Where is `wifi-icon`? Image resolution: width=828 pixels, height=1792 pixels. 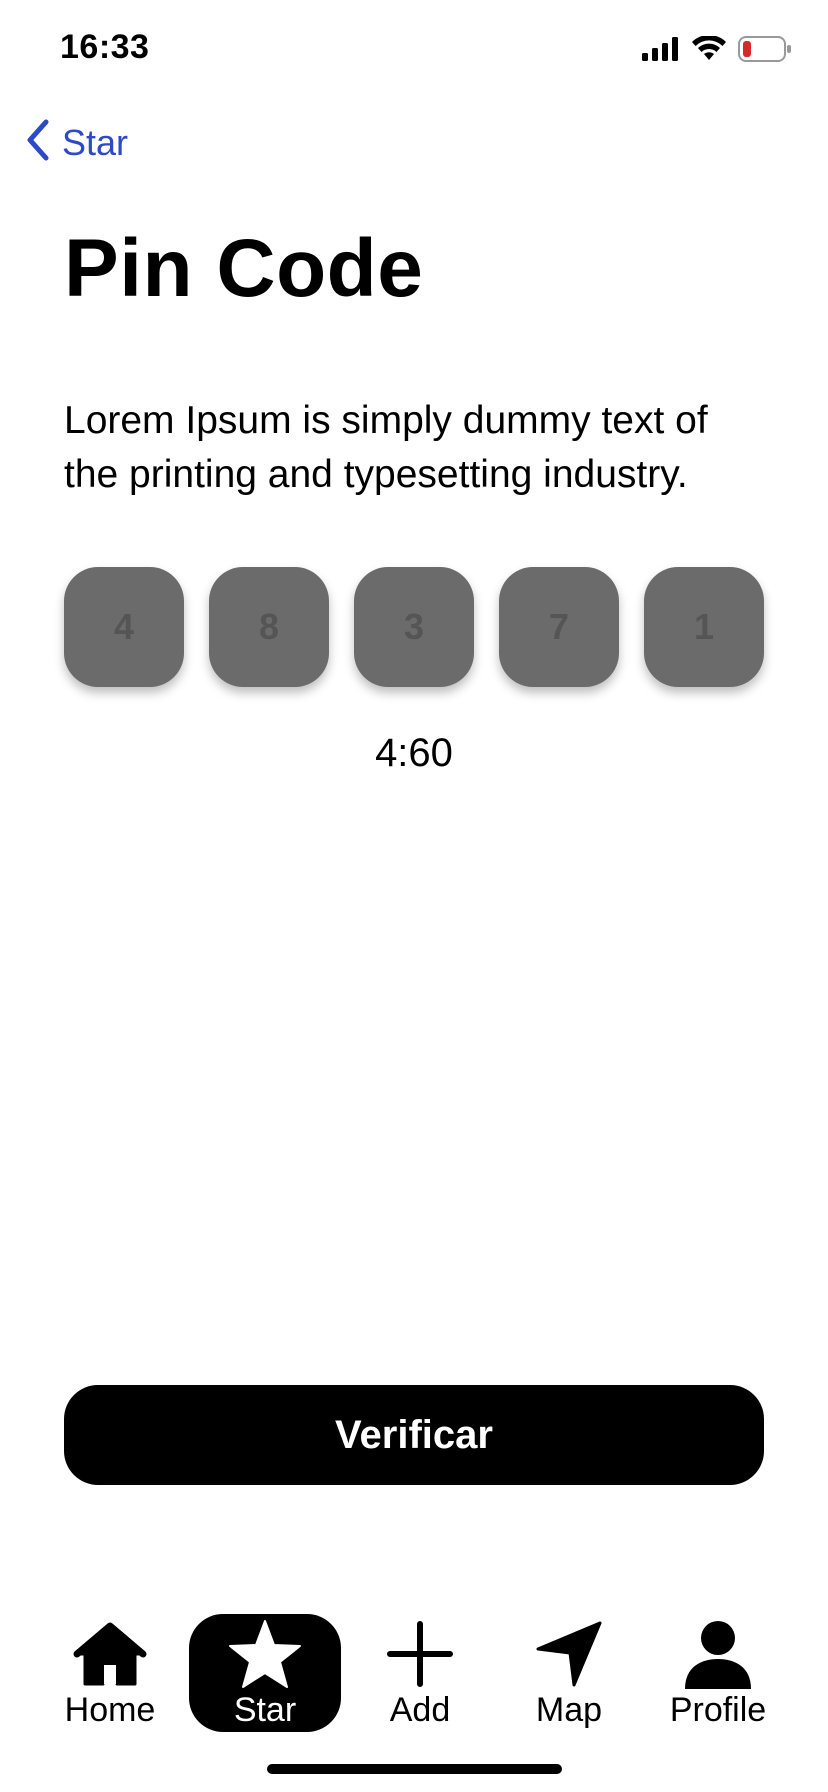
wifi-icon is located at coordinates (709, 50).